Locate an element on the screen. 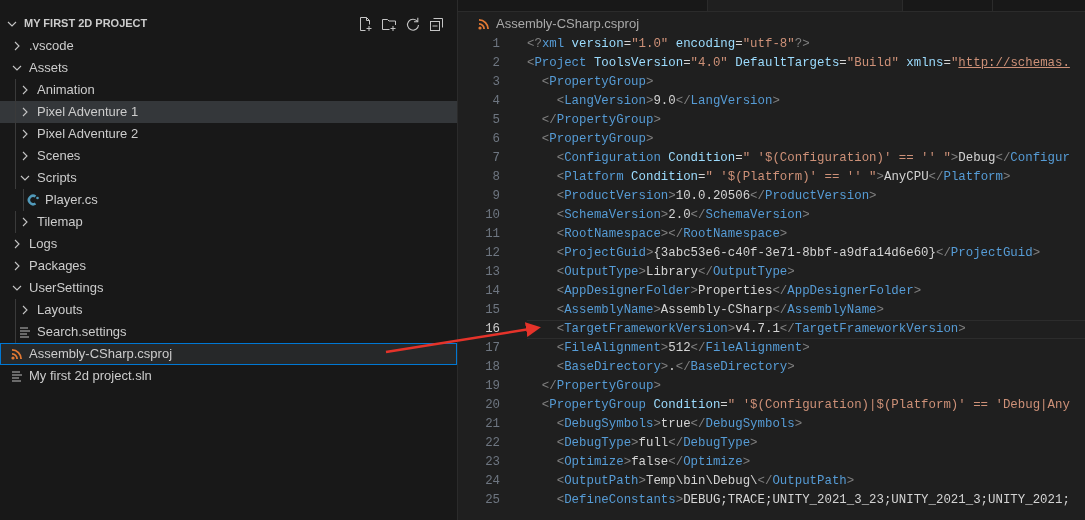 The image size is (1085, 520). code-line: <Configuration Condition=" '$(Configuration)' == '' ">Debug</Configur is located at coordinates (813, 159).